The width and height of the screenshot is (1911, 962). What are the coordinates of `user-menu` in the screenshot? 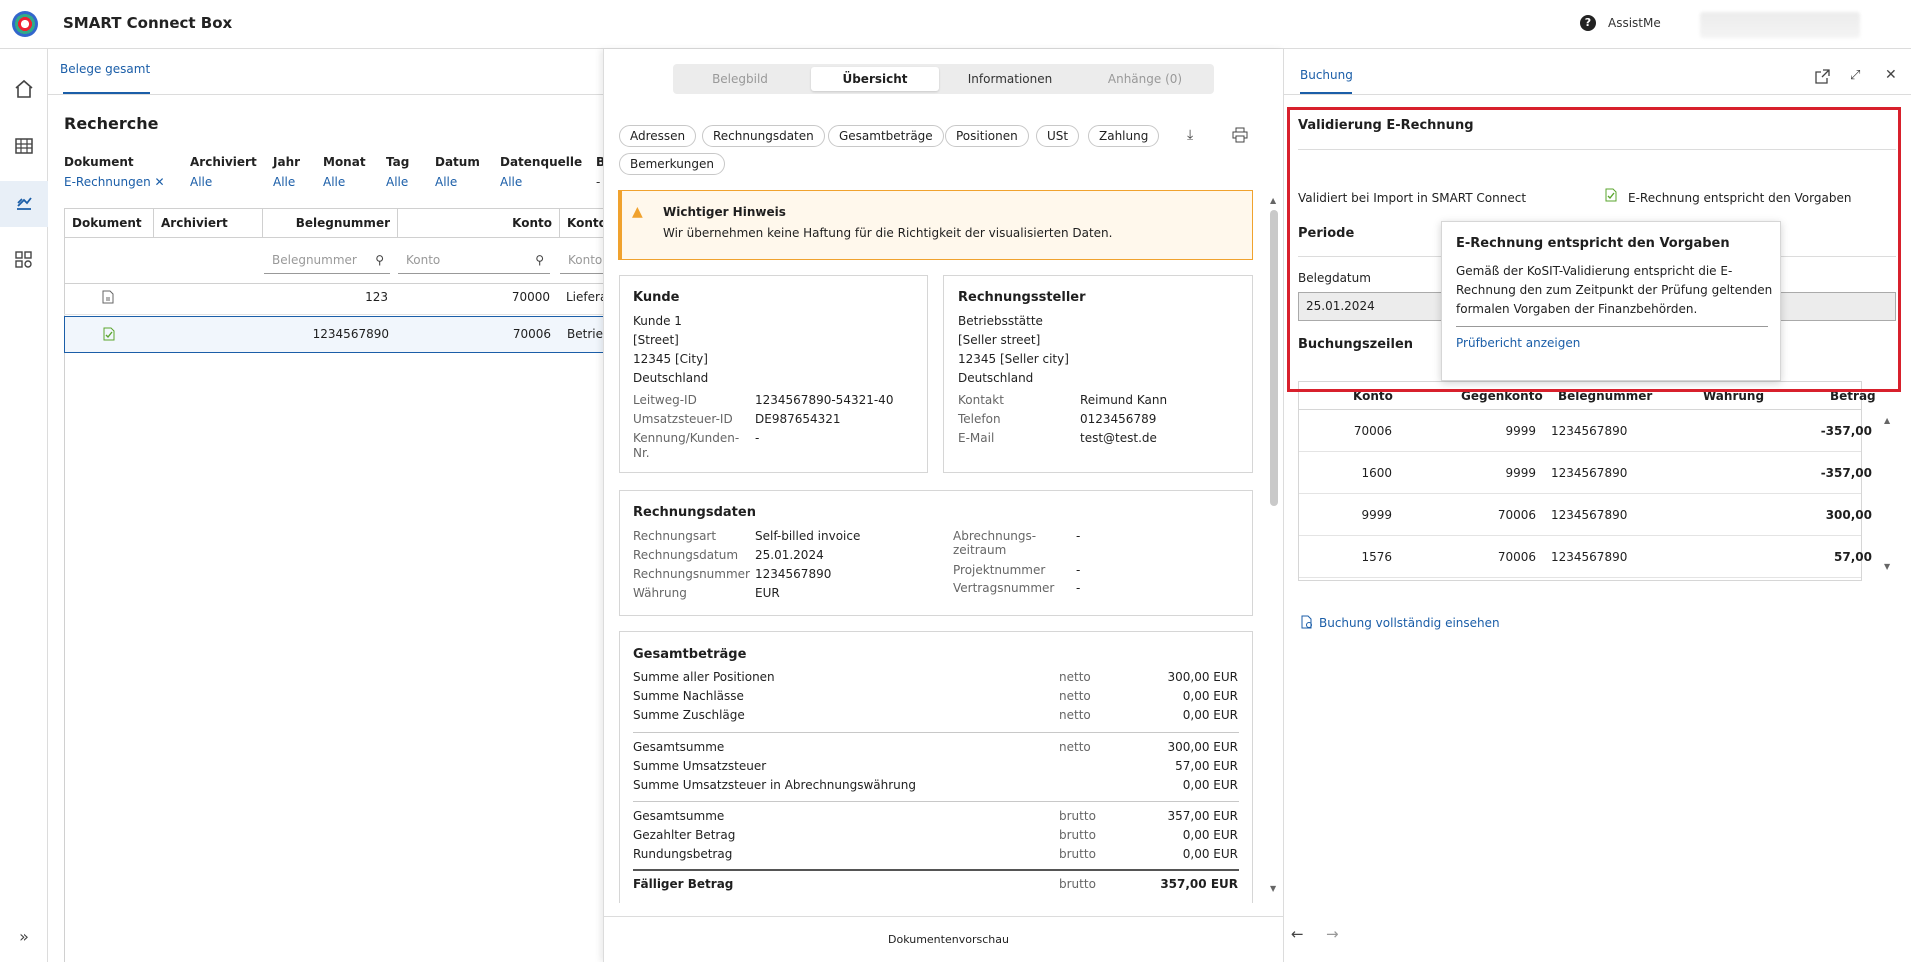 It's located at (1780, 25).